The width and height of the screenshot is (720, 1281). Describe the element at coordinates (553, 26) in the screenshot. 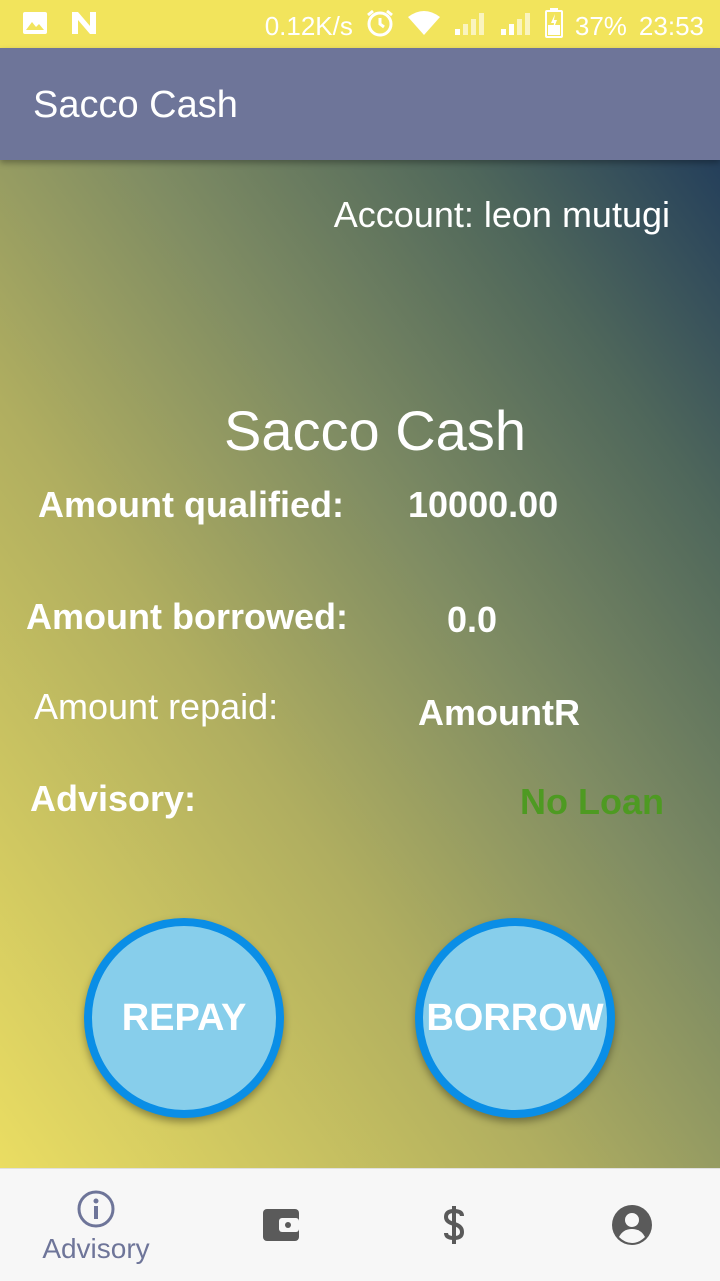

I see `battery-icon` at that location.